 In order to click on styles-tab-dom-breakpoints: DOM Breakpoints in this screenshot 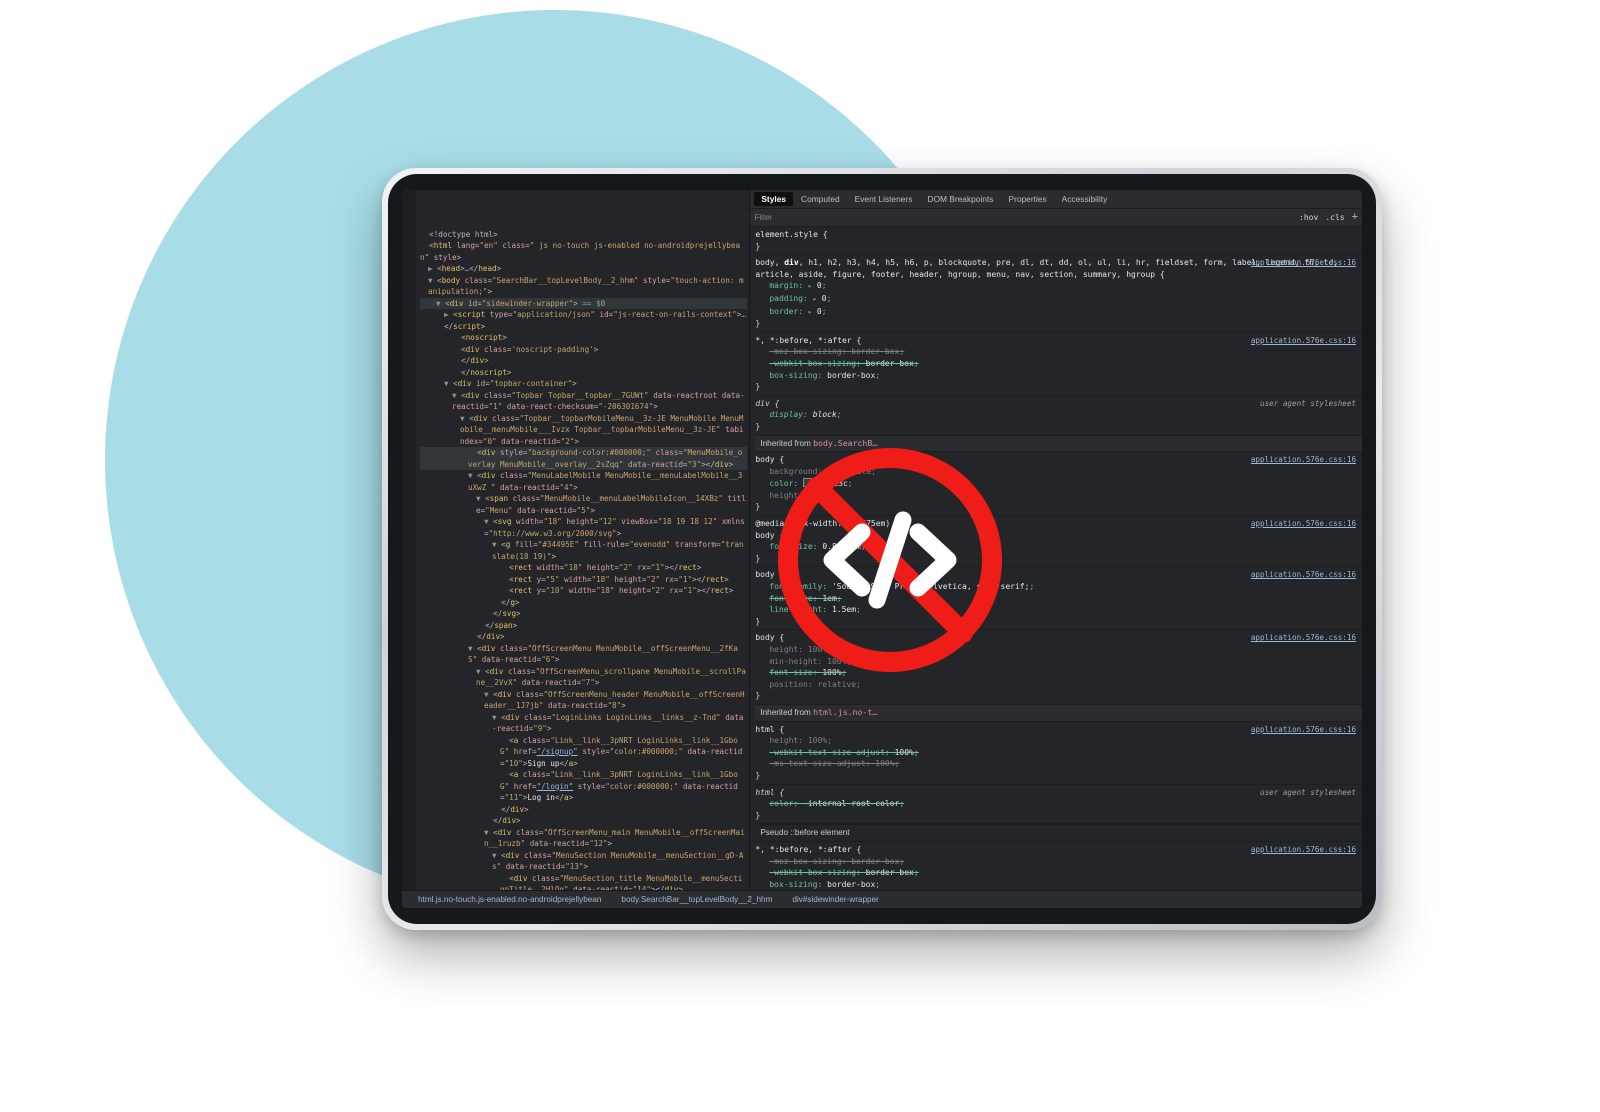, I will do `click(960, 199)`.